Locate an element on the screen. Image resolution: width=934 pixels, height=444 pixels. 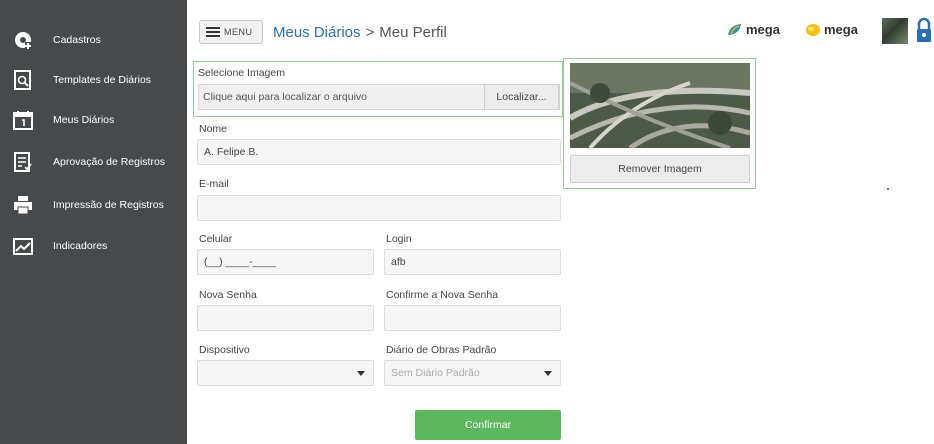
confirm-button: Confirmar is located at coordinates (488, 425).